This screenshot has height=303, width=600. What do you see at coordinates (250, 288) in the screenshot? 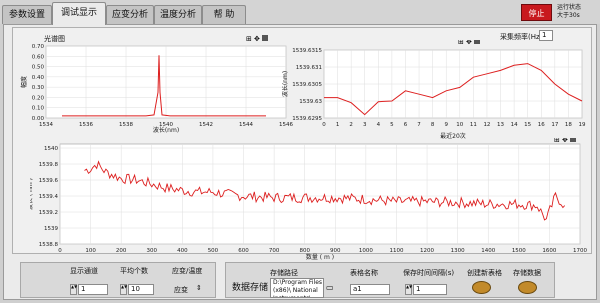
I see `storage-title: 数据存储` at bounding box center [250, 288].